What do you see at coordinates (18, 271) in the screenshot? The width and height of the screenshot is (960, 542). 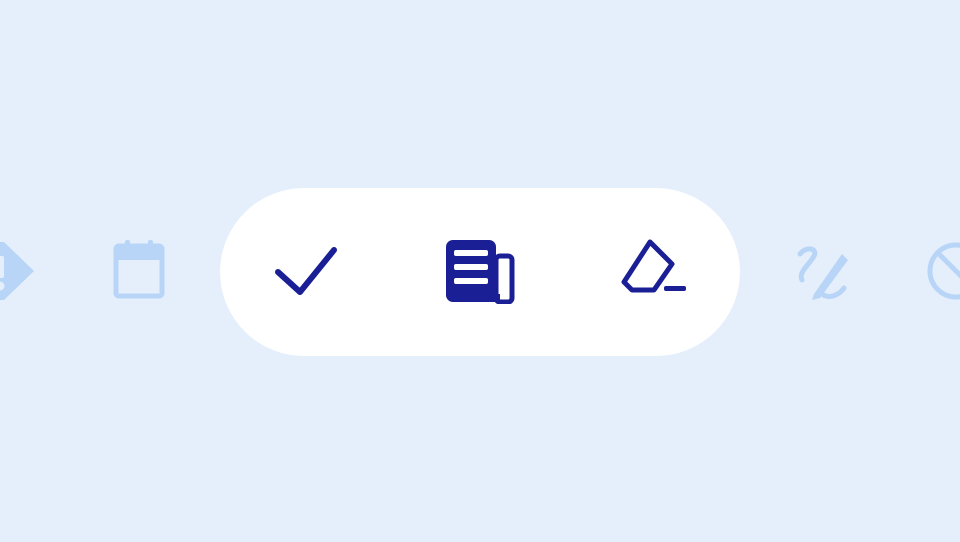 I see `tag-alert-icon` at bounding box center [18, 271].